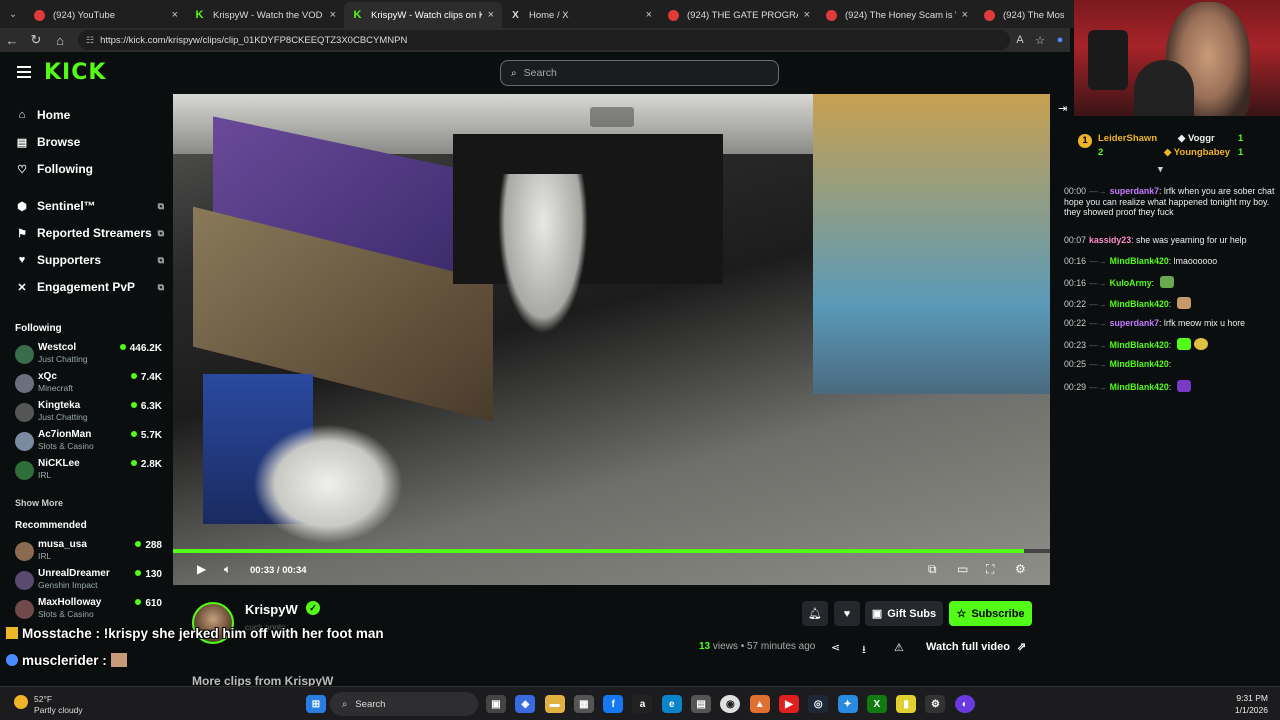 The height and width of the screenshot is (720, 1280). What do you see at coordinates (1062, 108) in the screenshot?
I see `collapse-chat-icon: ⇥` at bounding box center [1062, 108].